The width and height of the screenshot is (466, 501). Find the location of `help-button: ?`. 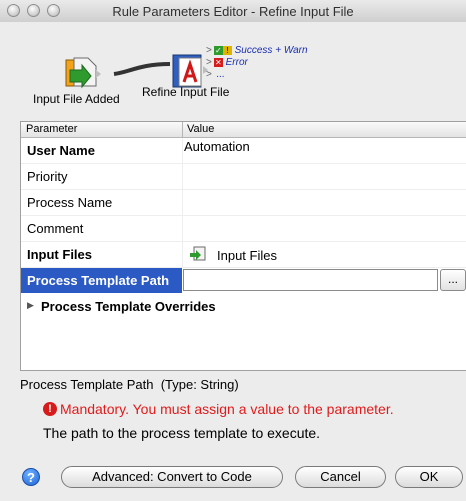

help-button: ? is located at coordinates (31, 477).